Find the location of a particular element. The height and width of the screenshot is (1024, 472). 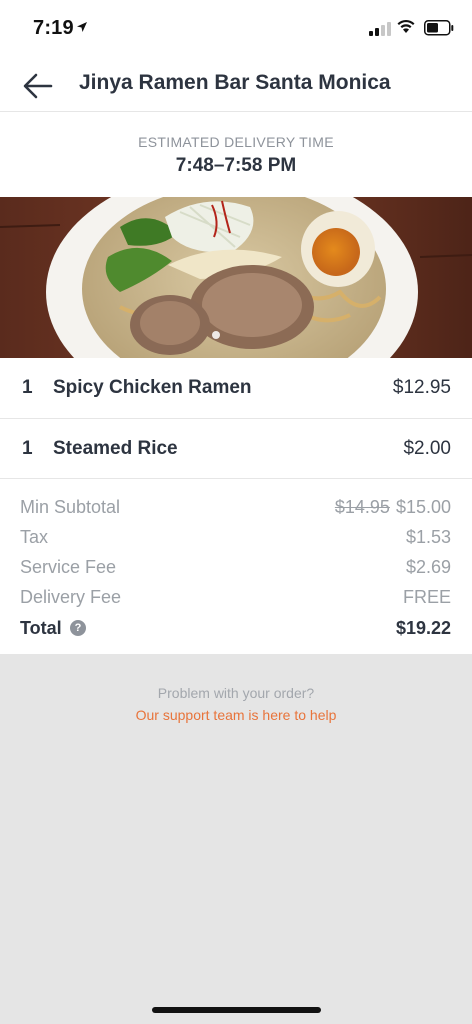

delivery-eta: ESTIMATED DELIVERY TIME 7:48–7:58 PM is located at coordinates (236, 154).